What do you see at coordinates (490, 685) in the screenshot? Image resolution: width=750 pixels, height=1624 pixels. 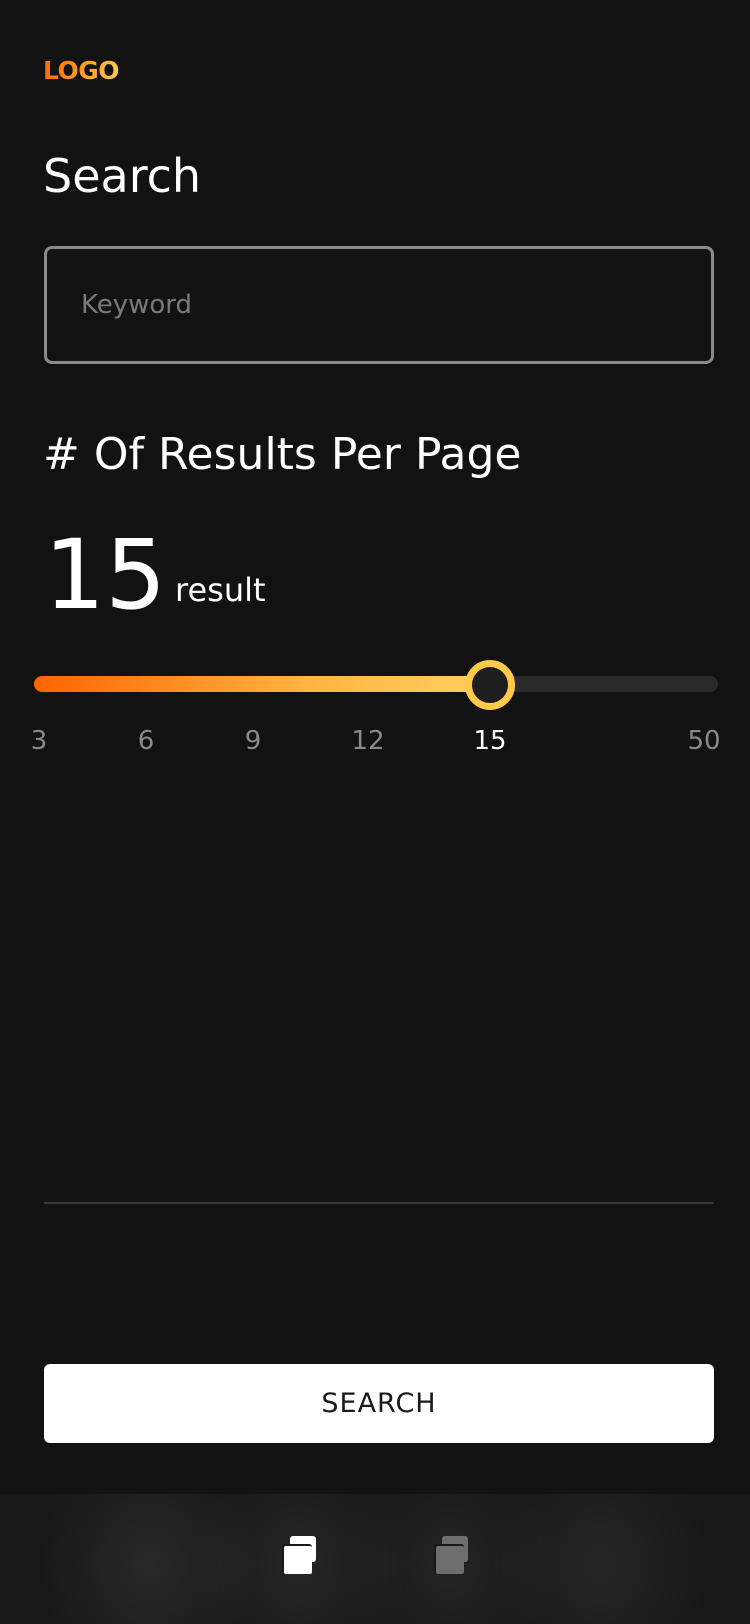 I see `slider-thumb` at bounding box center [490, 685].